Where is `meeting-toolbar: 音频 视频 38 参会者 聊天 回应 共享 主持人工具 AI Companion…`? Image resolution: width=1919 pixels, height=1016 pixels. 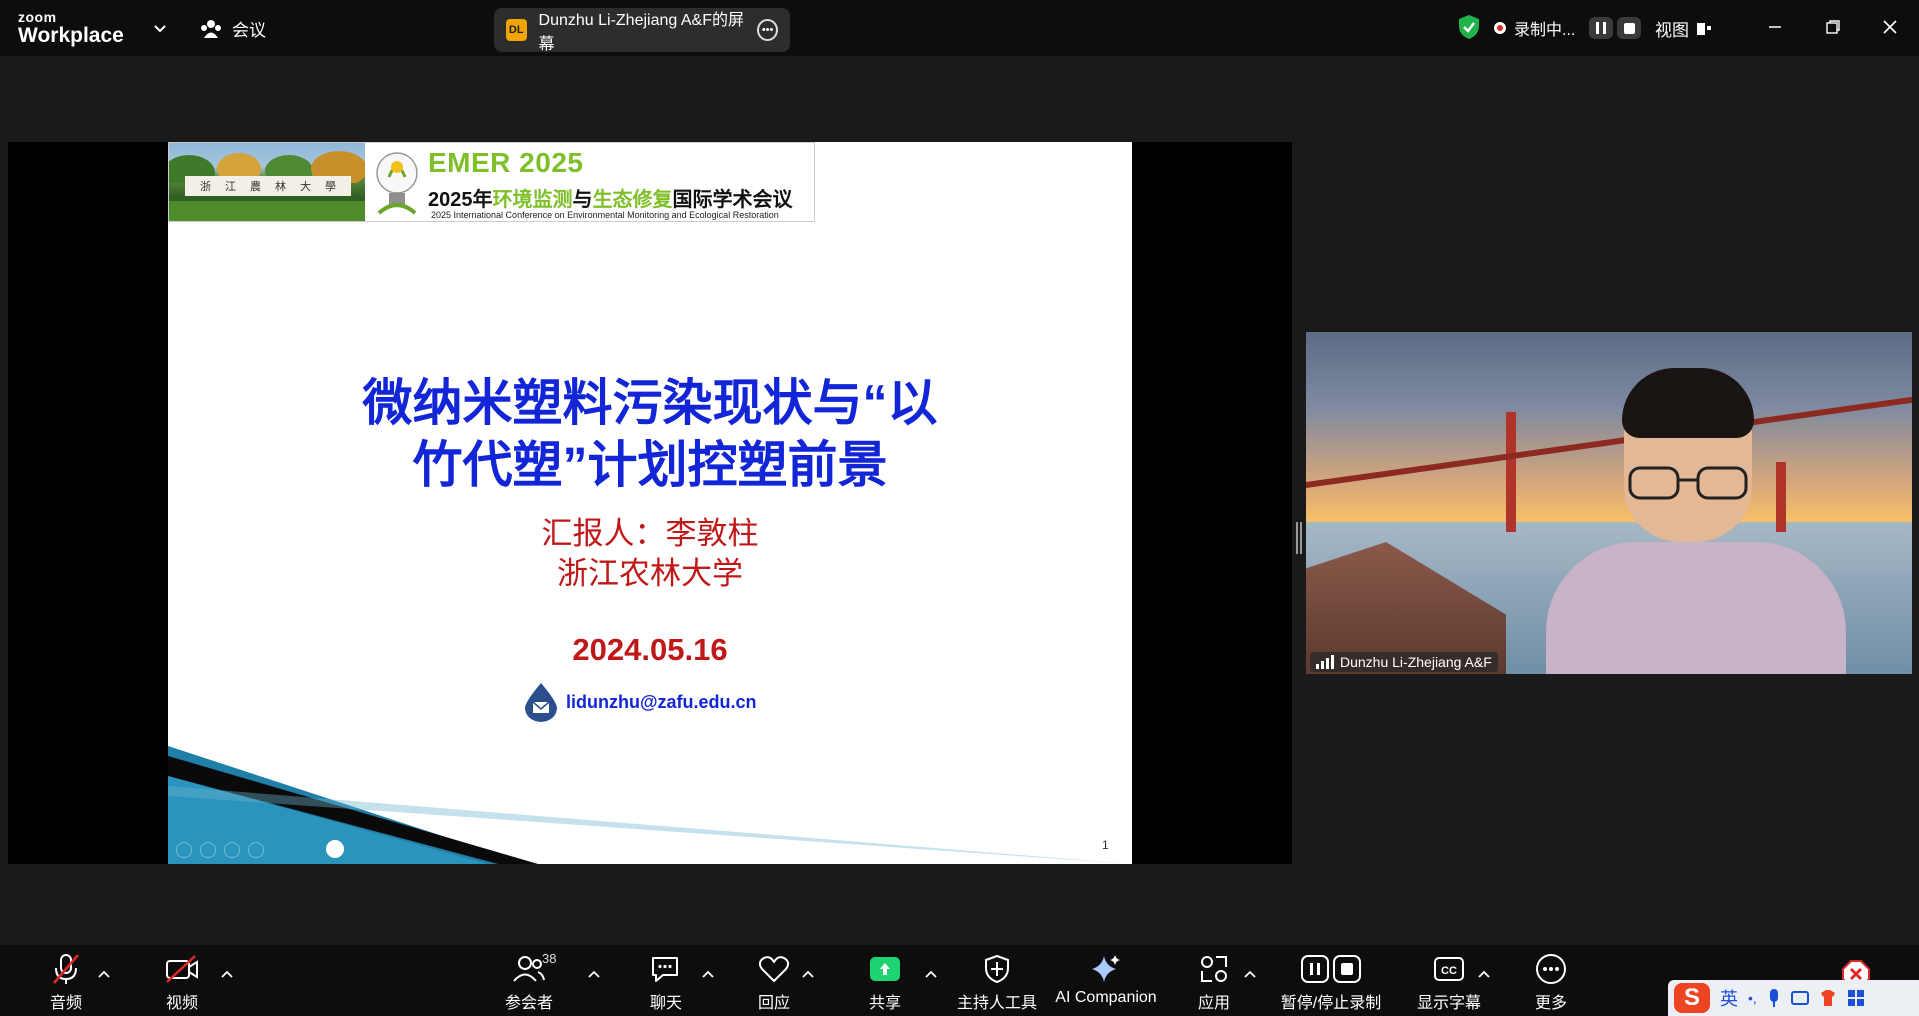
meeting-toolbar: 音频 视频 38 参会者 聊天 回应 共享 主持人工具 AI Companion… is located at coordinates (959, 980).